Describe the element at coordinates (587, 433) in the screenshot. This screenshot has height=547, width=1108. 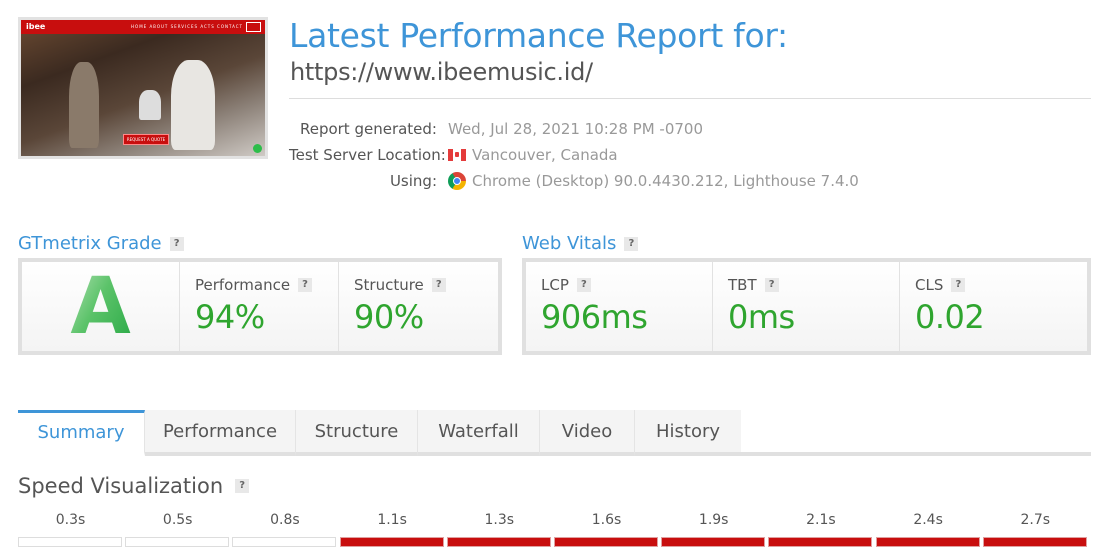
I see `tab-video: Video` at that location.